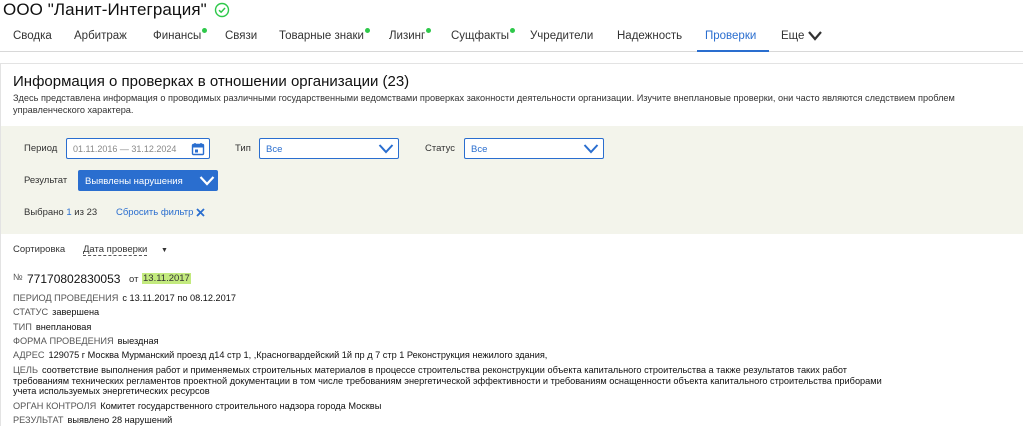  I want to click on tab-reliability: Надежность, so click(649, 36).